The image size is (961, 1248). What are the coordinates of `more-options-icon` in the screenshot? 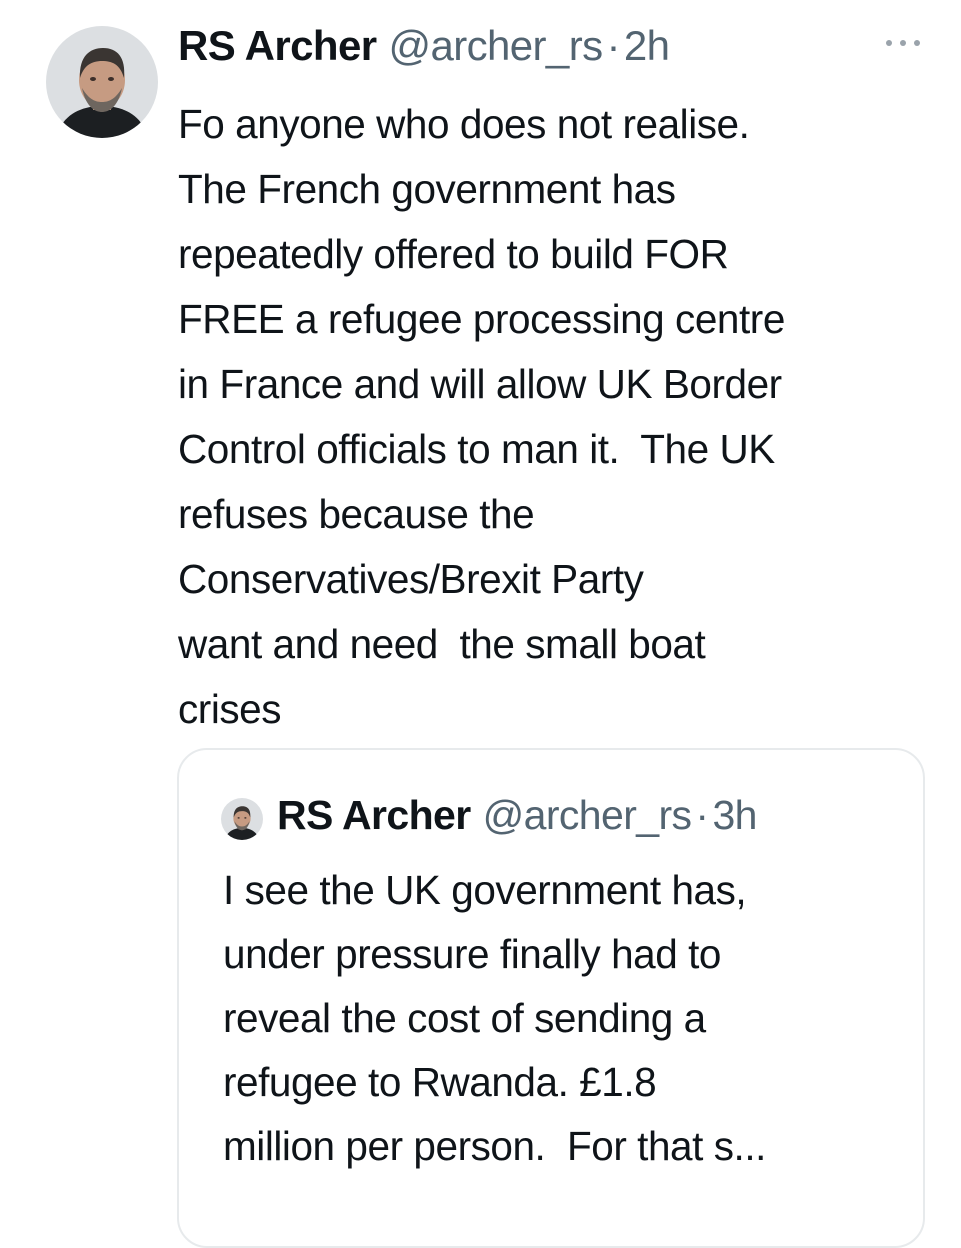 It's located at (903, 43).